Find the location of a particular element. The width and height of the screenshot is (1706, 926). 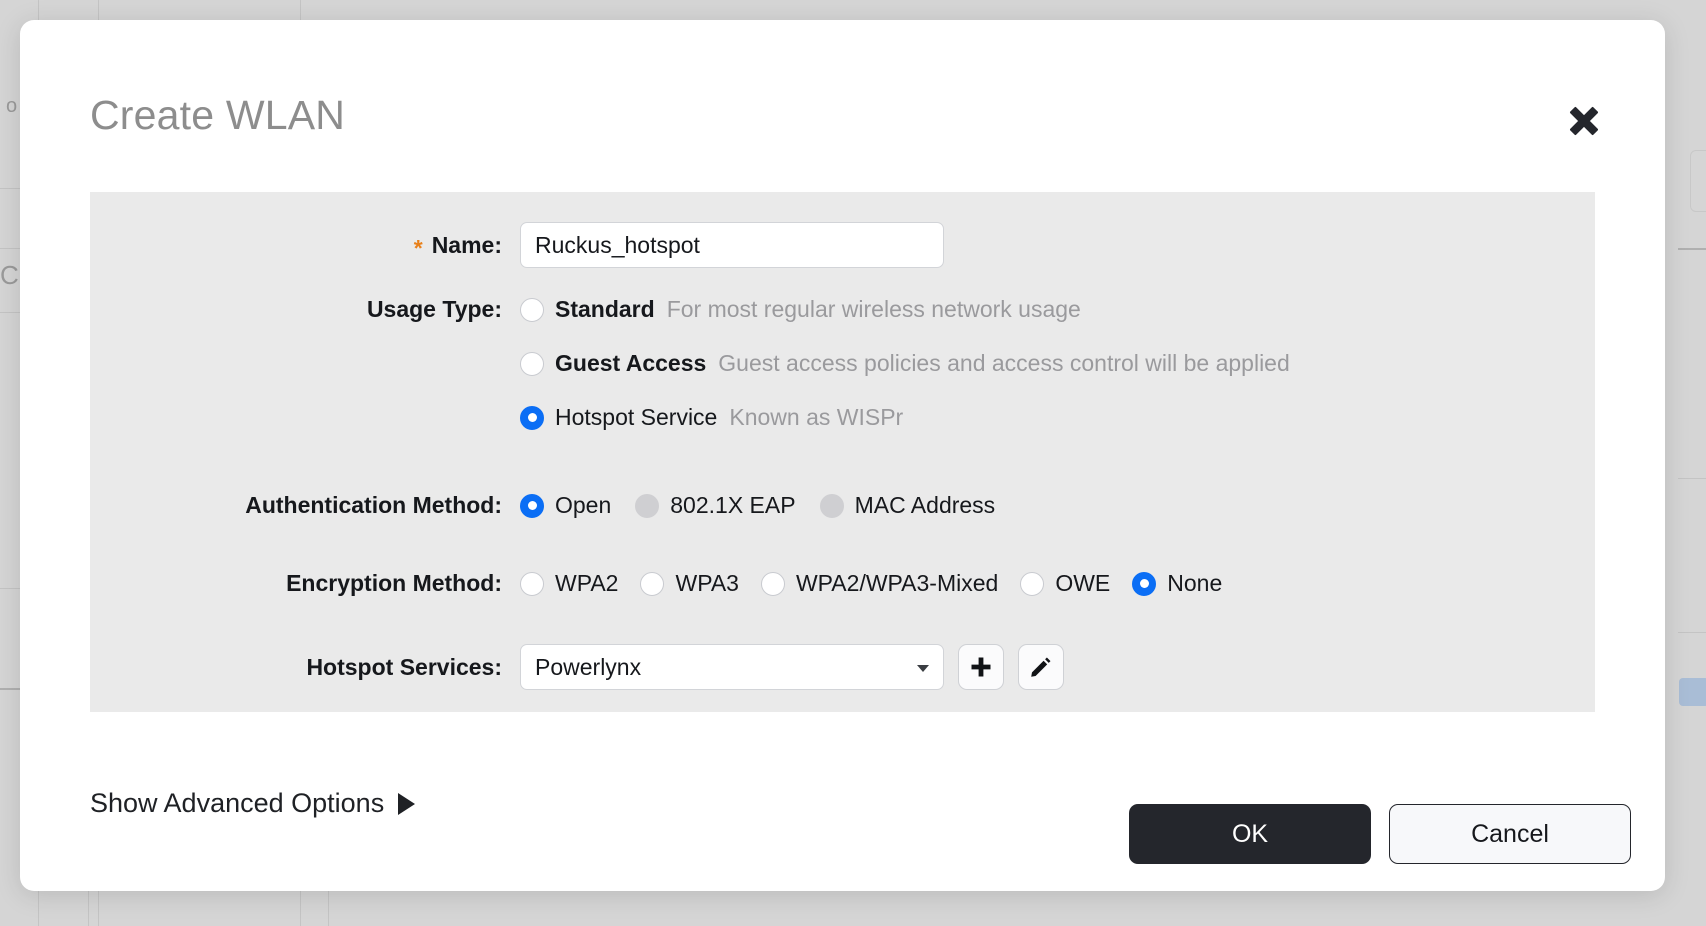

backdrop-box is located at coordinates (1698, 181).